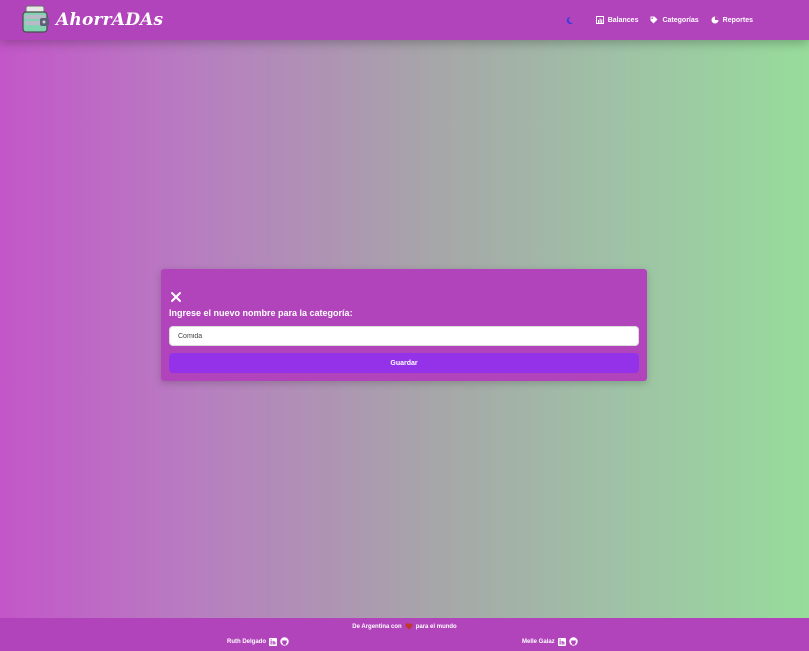  What do you see at coordinates (404, 363) in the screenshot?
I see `save-button: Guardar` at bounding box center [404, 363].